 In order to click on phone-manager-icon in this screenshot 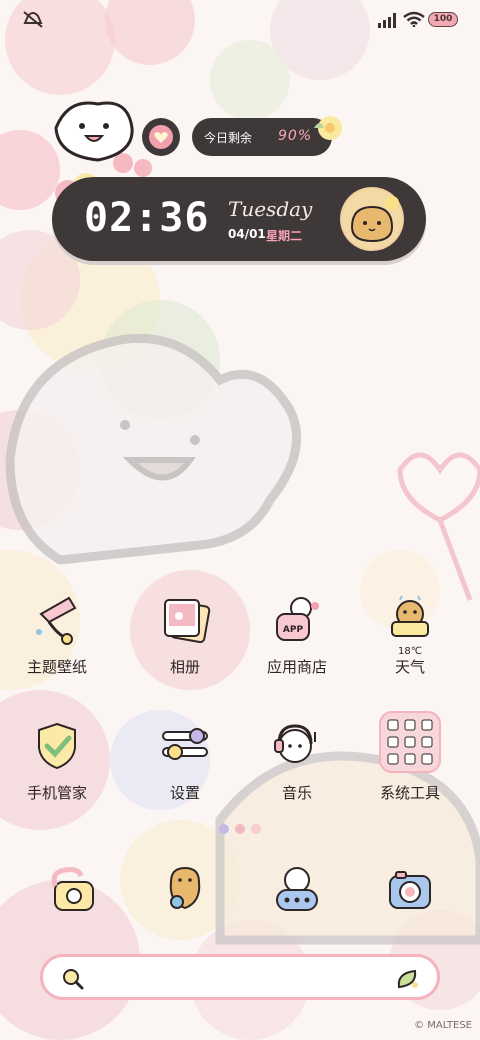, I will do `click(57, 746)`.